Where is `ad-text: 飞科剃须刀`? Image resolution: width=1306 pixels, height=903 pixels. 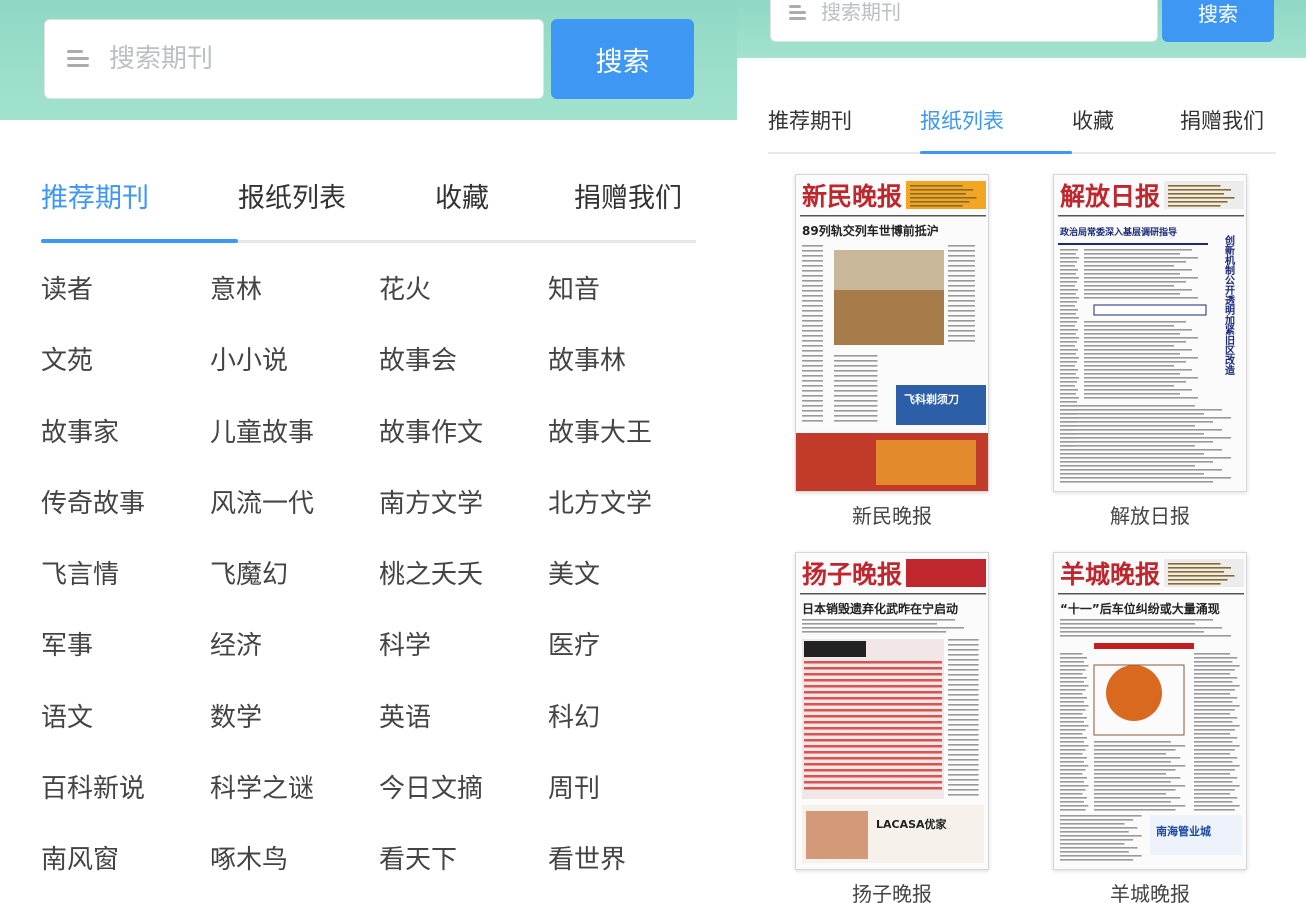
ad-text: 飞科剃须刀 is located at coordinates (931, 399).